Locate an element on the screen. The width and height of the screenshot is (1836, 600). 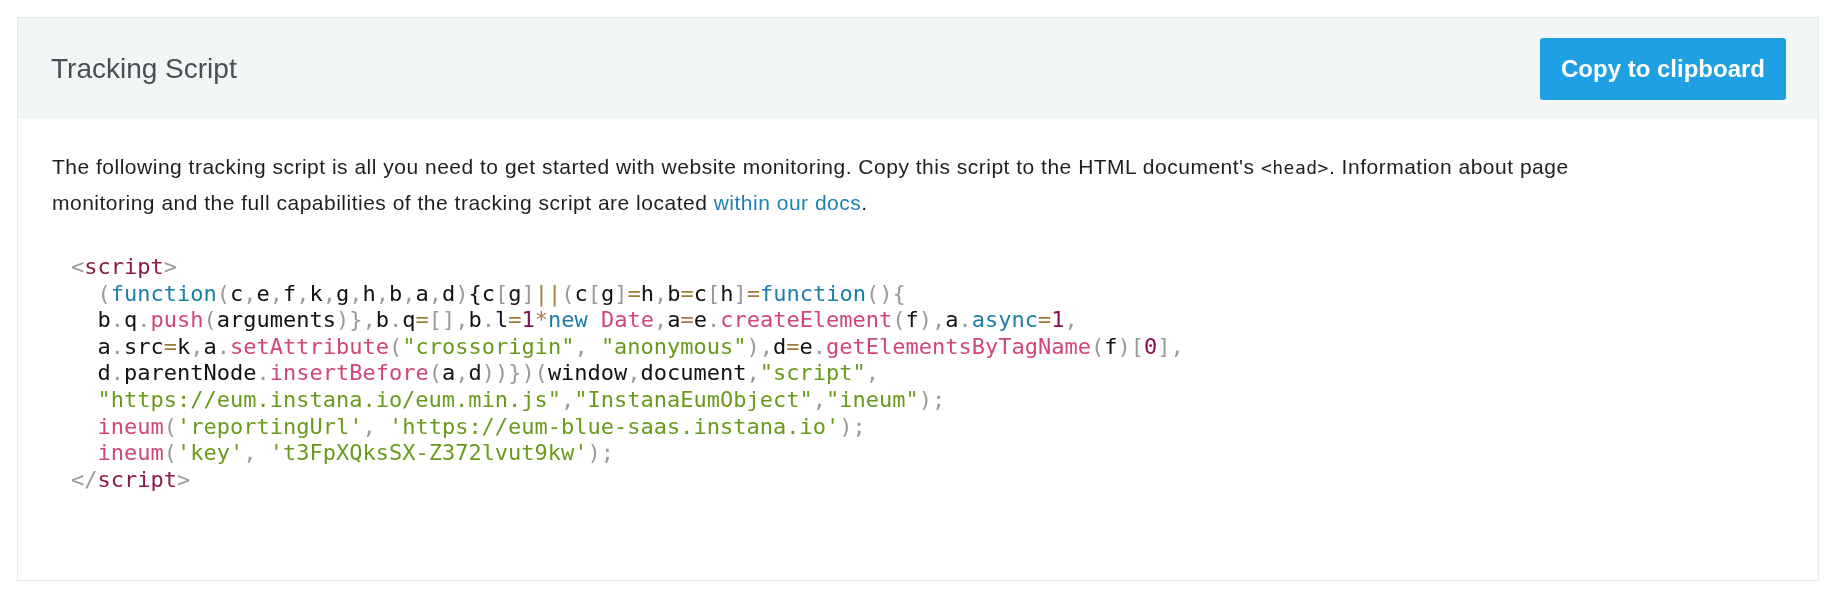
code-line: <script> is located at coordinates (124, 267).